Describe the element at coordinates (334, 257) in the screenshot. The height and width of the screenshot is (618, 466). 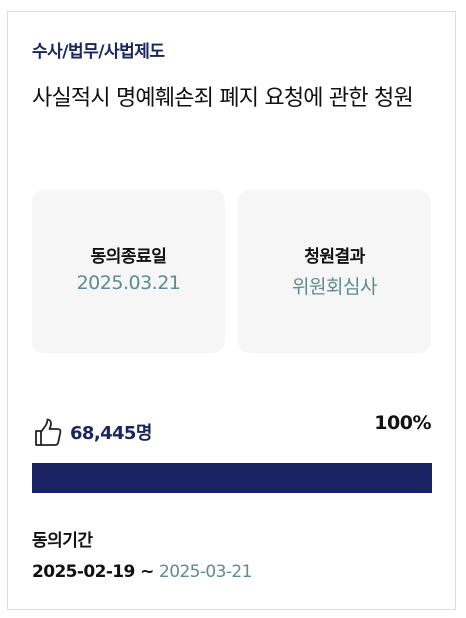
I see `result-label: 청원결과` at that location.